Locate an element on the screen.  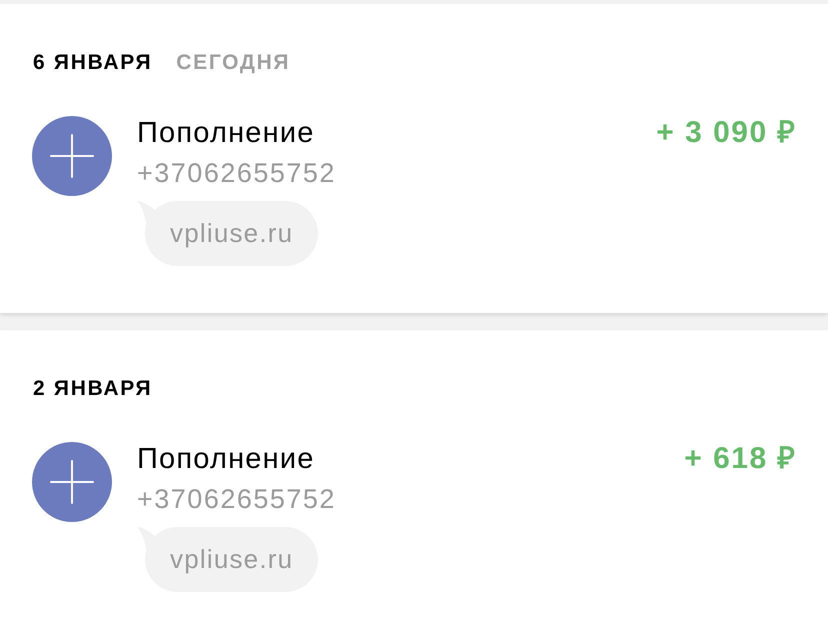
amount: + 618 ₽ is located at coordinates (740, 459).